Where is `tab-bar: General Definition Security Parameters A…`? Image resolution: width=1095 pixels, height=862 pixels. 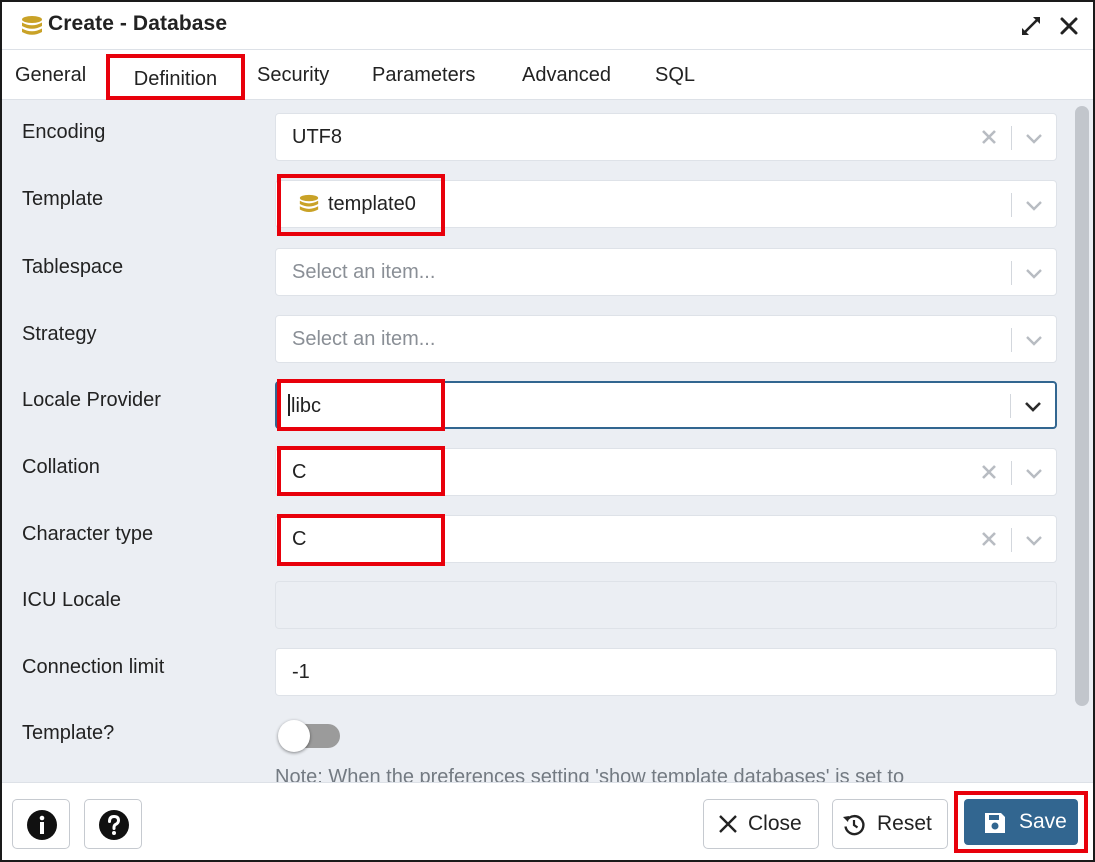
tab-bar: General Definition Security Parameters A… is located at coordinates (547, 75).